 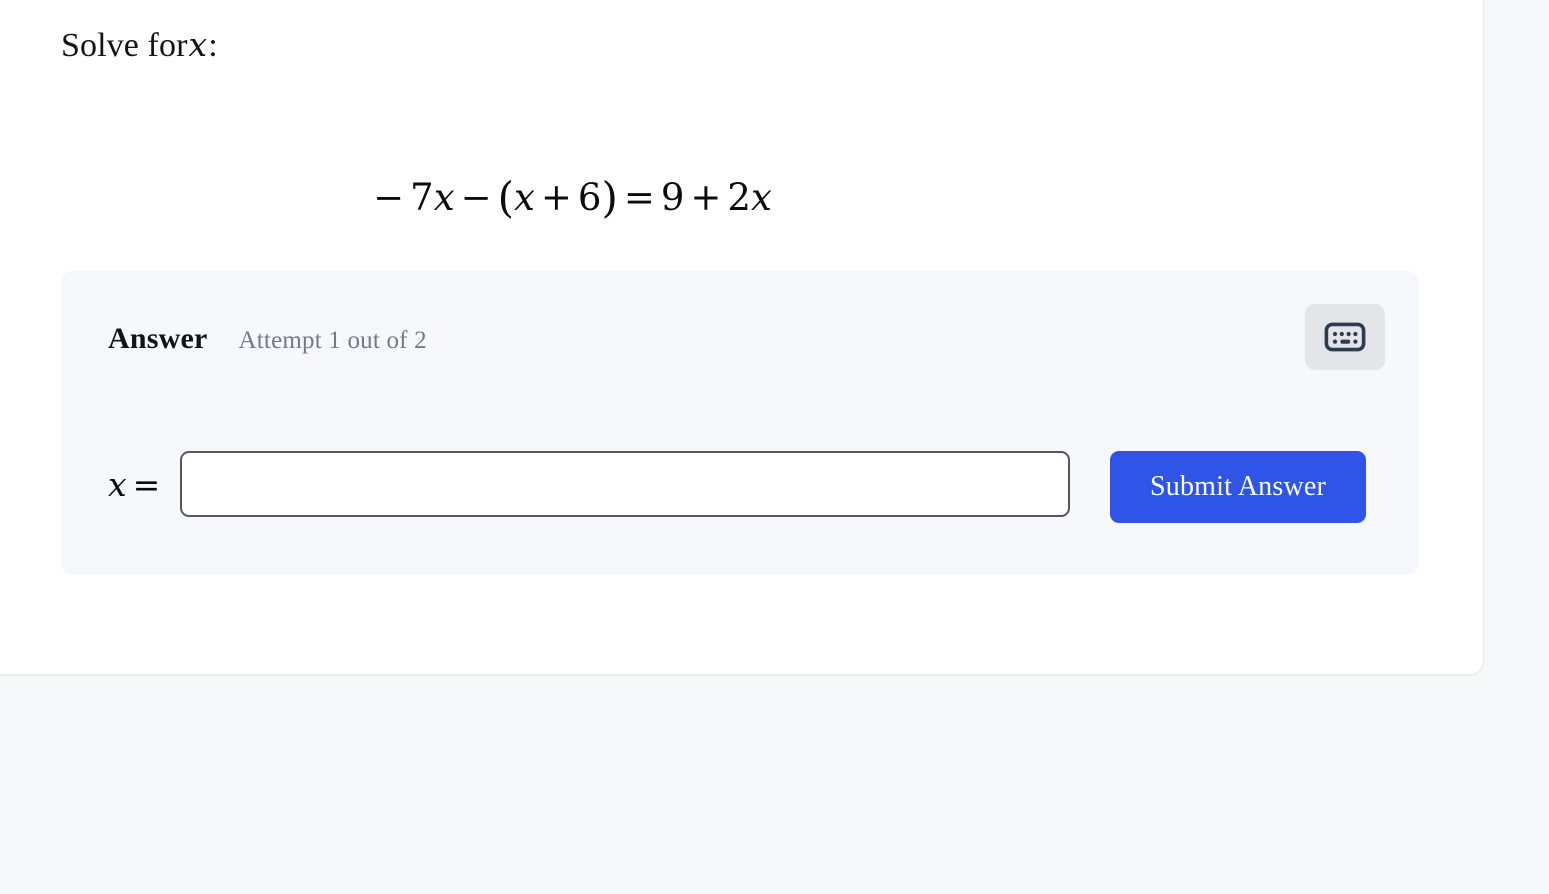 What do you see at coordinates (505, 197) in the screenshot?
I see `equation-token: (` at bounding box center [505, 197].